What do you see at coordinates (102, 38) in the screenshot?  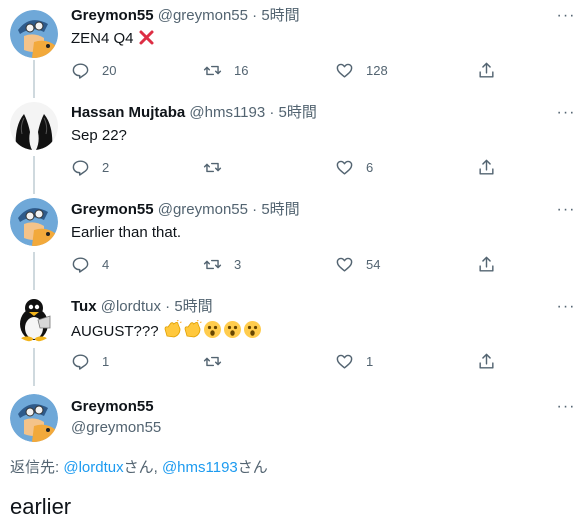 I see `tweet-text-content: ZEN4 Q4` at bounding box center [102, 38].